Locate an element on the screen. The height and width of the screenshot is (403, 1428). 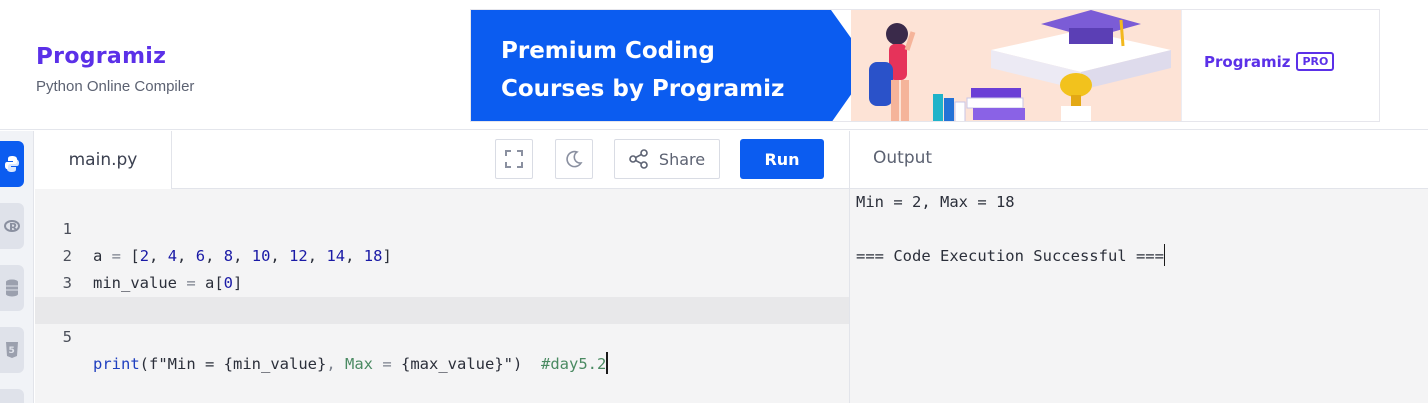
code-line: 3 max_value = a[-1] is located at coordinates (442, 281).